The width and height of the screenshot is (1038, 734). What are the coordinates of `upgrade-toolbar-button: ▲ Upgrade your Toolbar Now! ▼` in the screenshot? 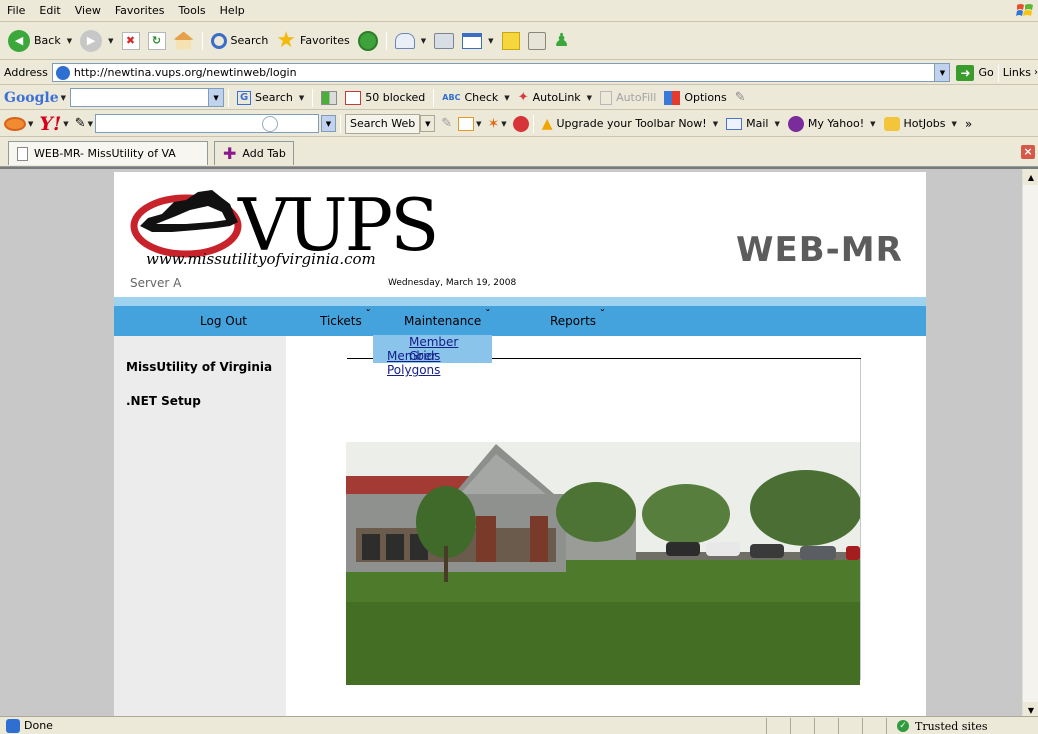 It's located at (630, 124).